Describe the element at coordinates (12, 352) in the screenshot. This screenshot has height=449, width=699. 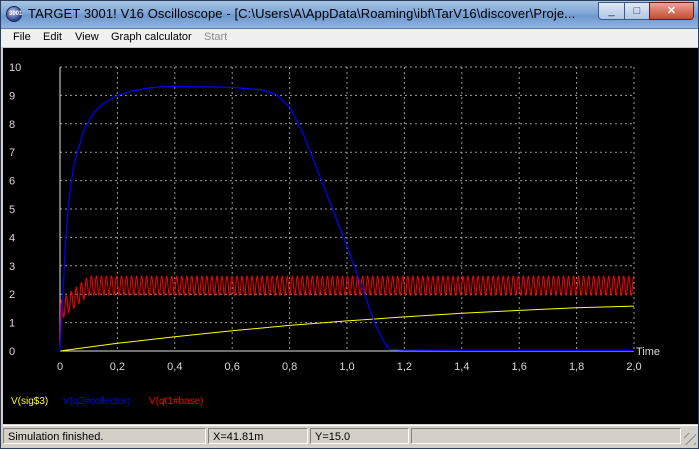
I see `y-tick-label: 0` at that location.